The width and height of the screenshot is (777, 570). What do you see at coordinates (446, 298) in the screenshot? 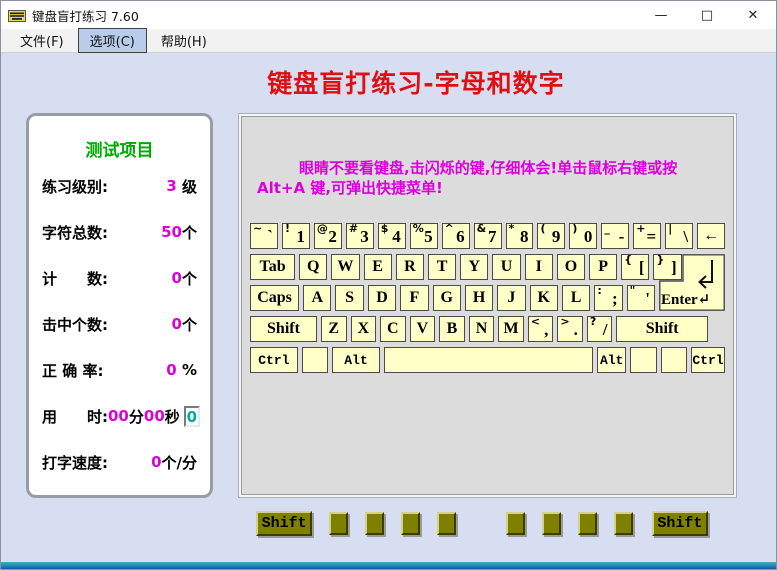
I see `key-G: G` at bounding box center [446, 298].